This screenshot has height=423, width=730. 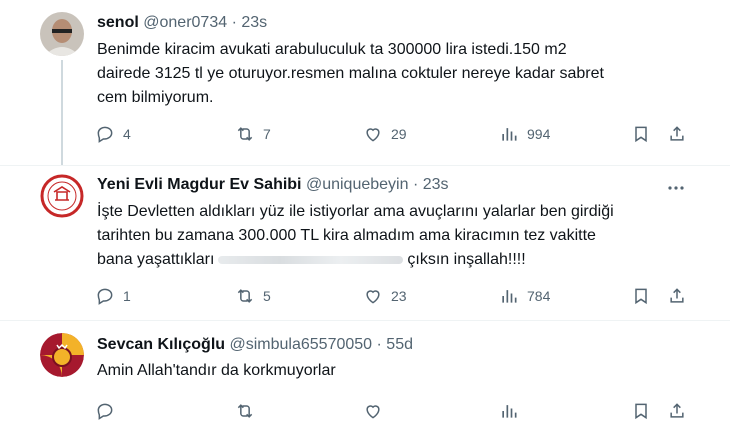 What do you see at coordinates (311, 259) in the screenshot?
I see `censored-text` at bounding box center [311, 259].